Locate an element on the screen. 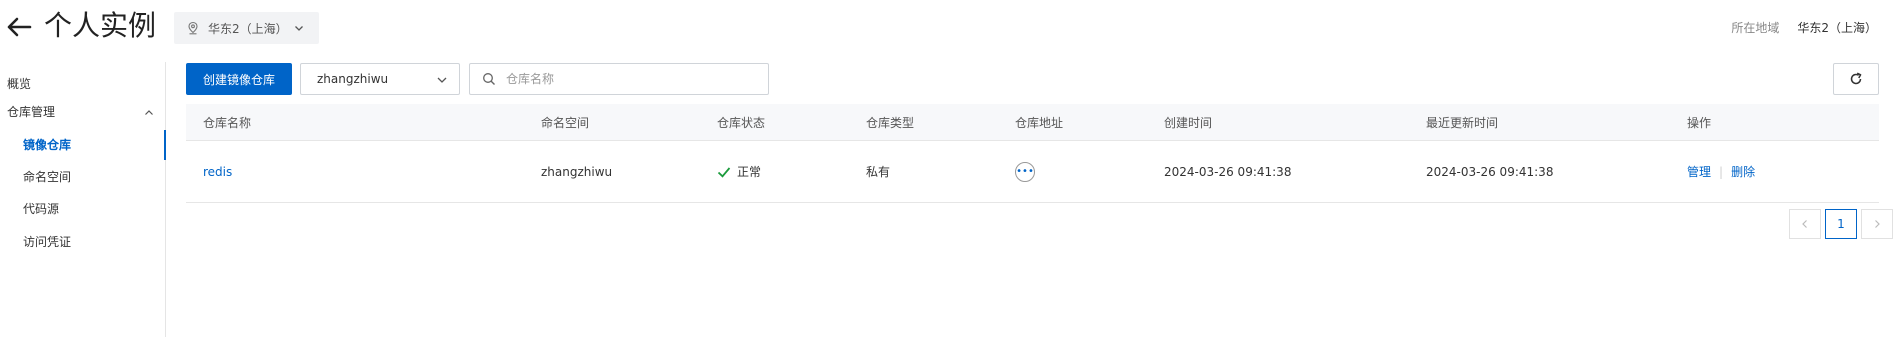 The image size is (1897, 337). sidebar-item-code-source: 代码源 is located at coordinates (41, 209).